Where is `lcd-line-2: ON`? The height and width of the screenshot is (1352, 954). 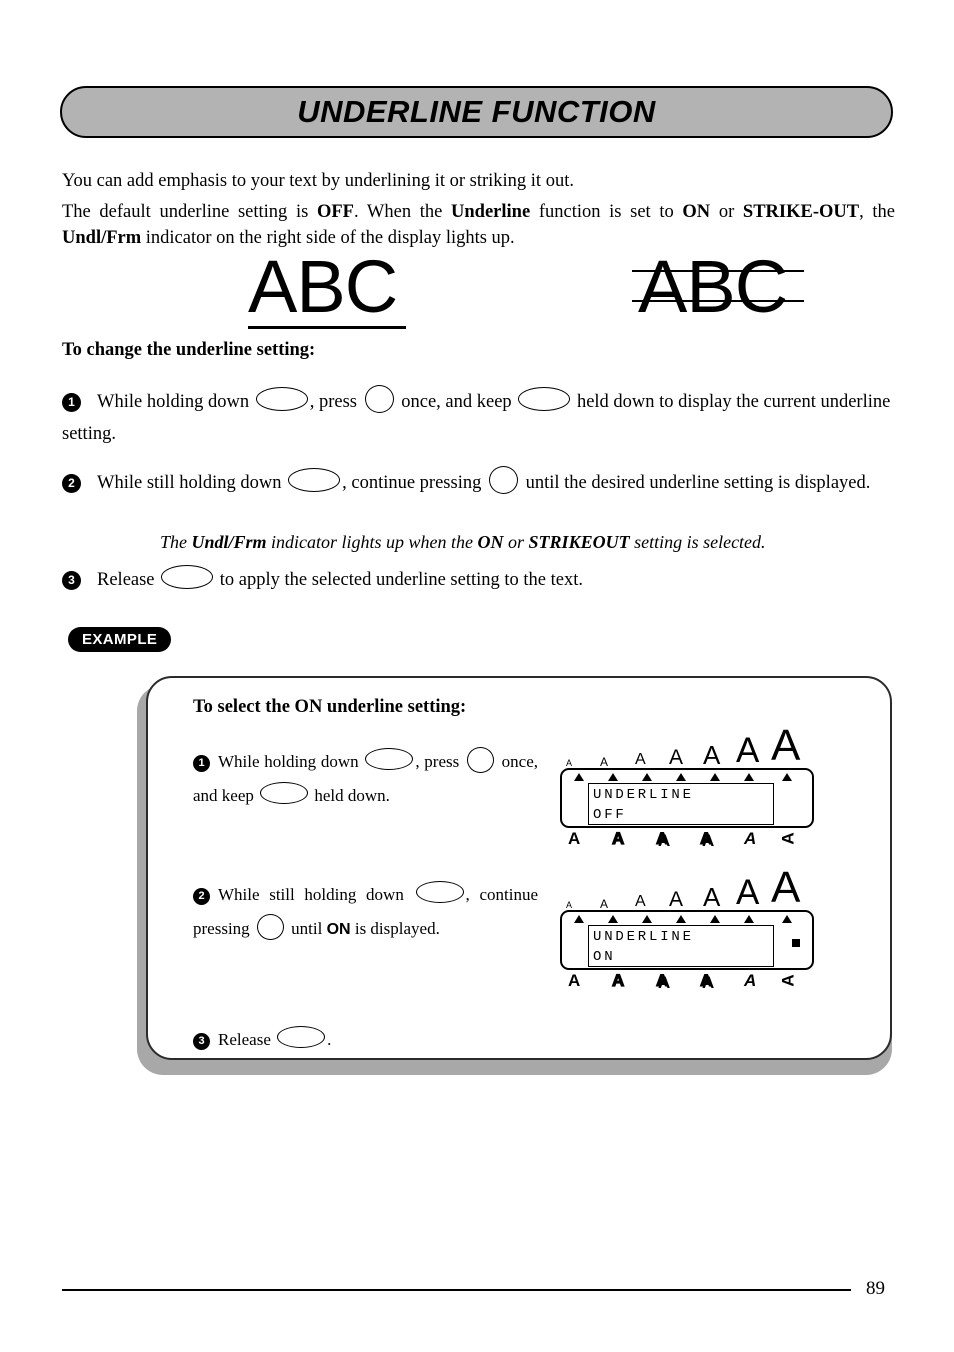
lcd-line-2: ON is located at coordinates (604, 957).